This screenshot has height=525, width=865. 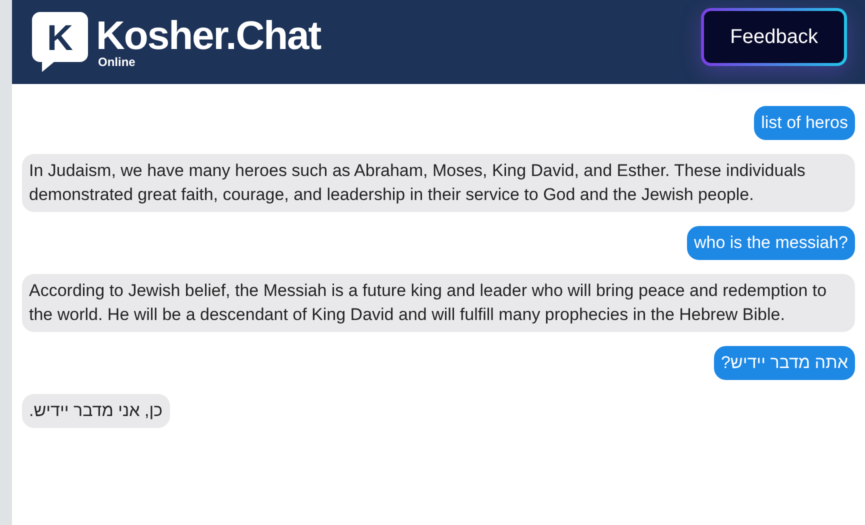 What do you see at coordinates (438, 183) in the screenshot?
I see `bot-message: In Judaism, we have many heroes such as Abraham, Moses, King David, and Esther. These individuals demonstrated great faith, courage, and leadership in their service to God and the Jewish people.` at bounding box center [438, 183].